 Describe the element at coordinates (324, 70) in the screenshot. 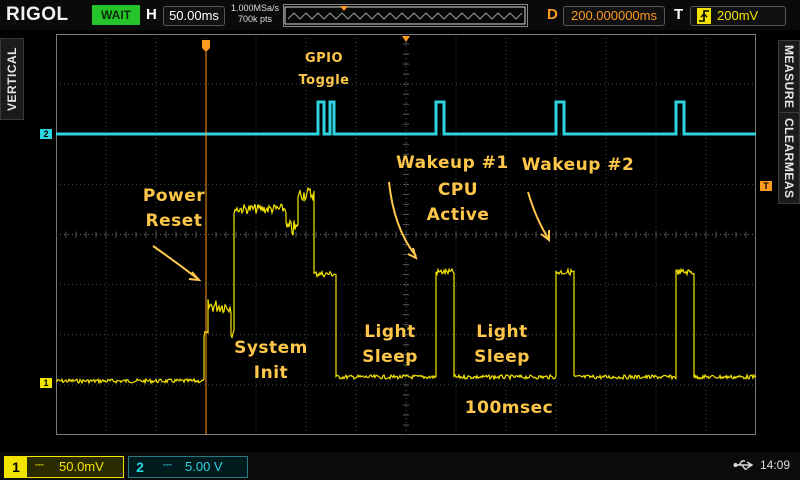

I see `gpio-toggle-annotation: GPIO Toggle` at that location.